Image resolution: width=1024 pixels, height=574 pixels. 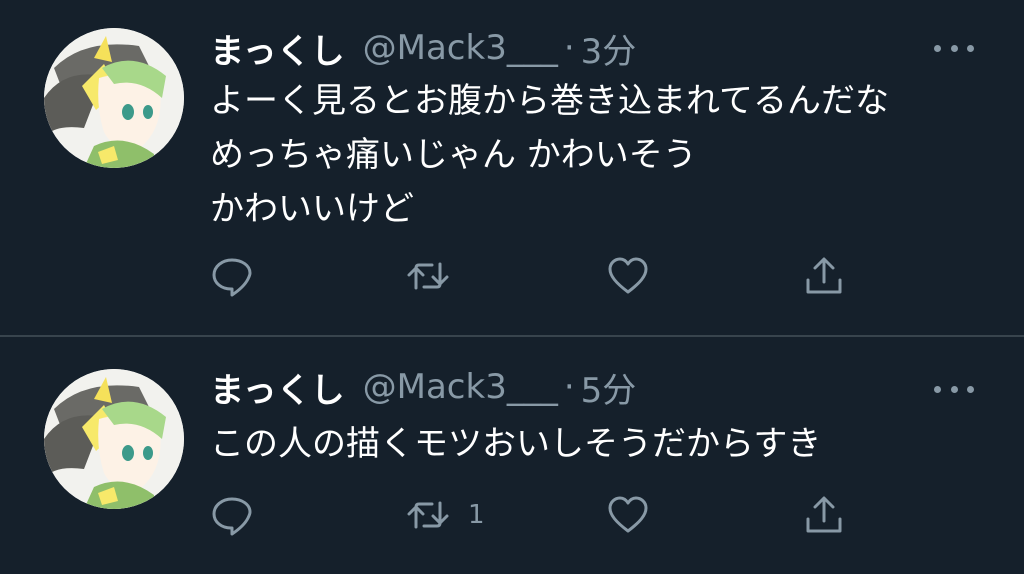 I want to click on tweet-text: この人の描くモツおいしそうだからすき, so click(x=600, y=444).